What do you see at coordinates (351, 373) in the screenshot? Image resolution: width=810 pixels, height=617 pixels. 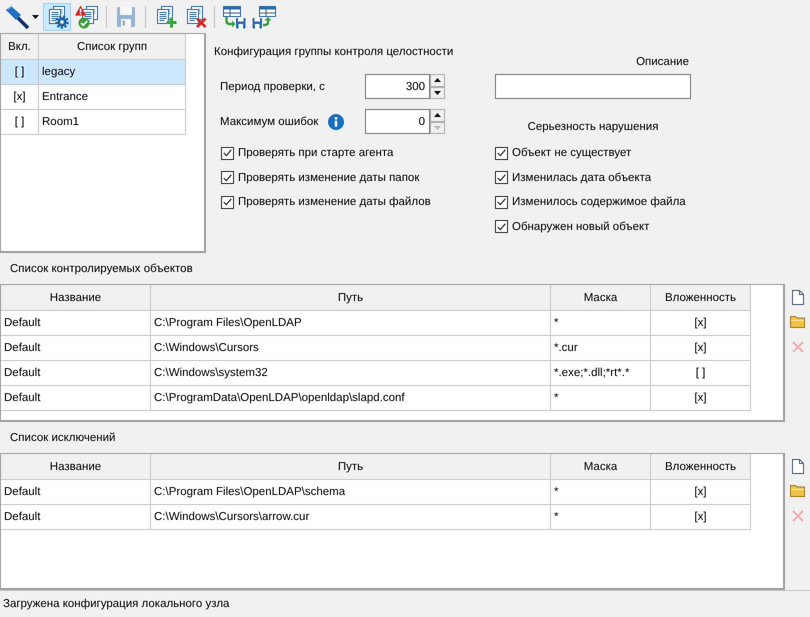 I see `table-cell: C:\Windows\system32` at bounding box center [351, 373].